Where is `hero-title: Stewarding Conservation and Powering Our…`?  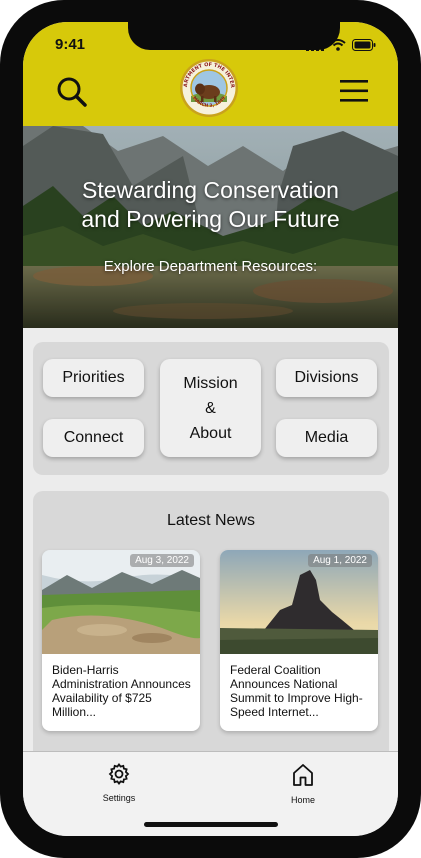
hero-title: Stewarding Conservation and Powering Our… is located at coordinates (210, 205).